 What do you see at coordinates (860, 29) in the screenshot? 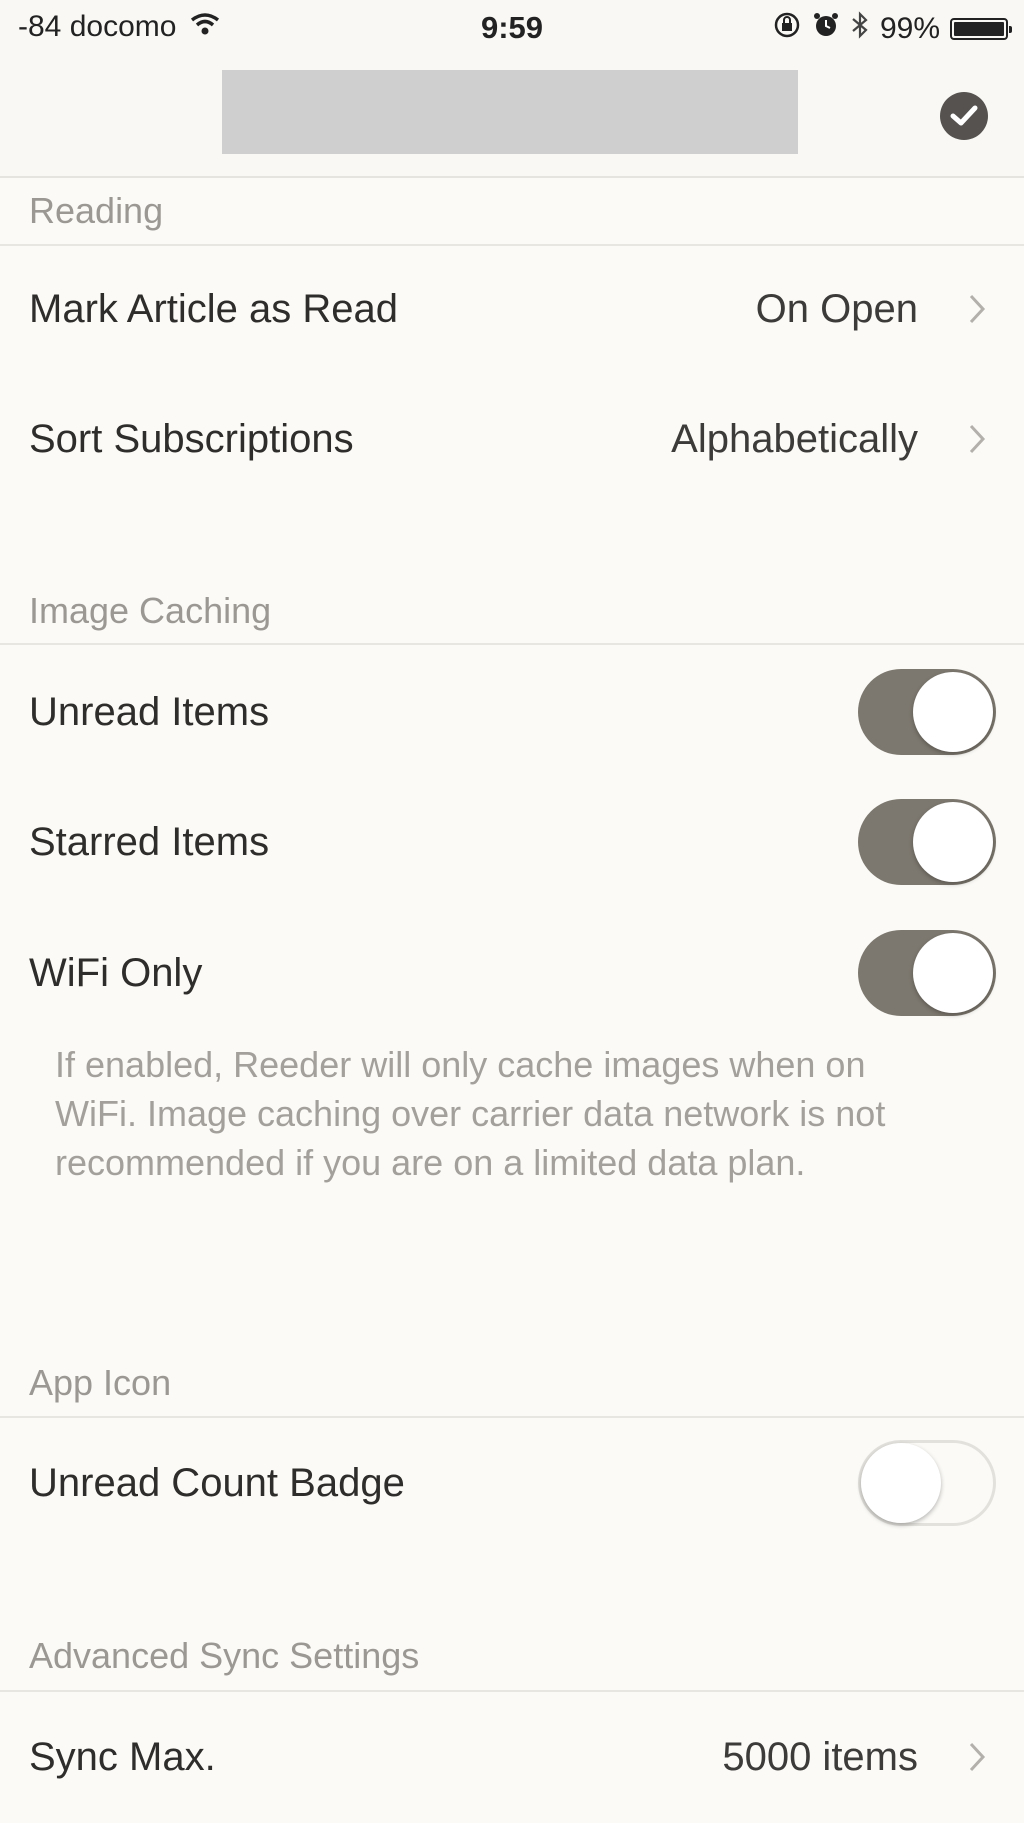
I see `bluetooth-icon` at bounding box center [860, 29].